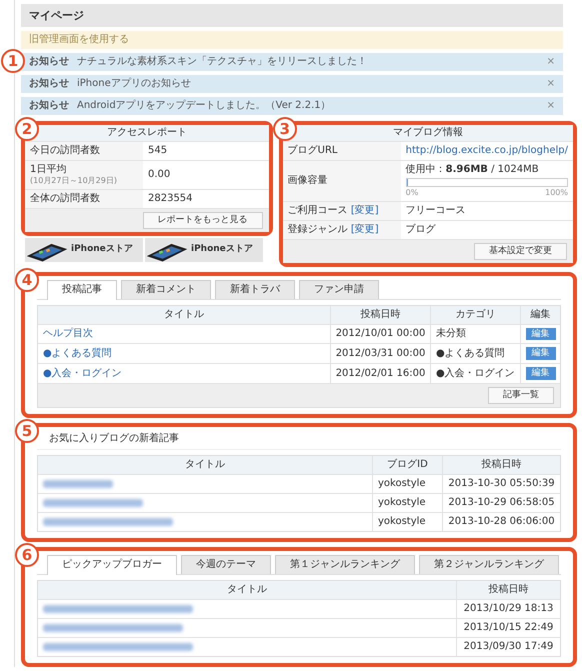  Describe the element at coordinates (166, 289) in the screenshot. I see `tab: 新着コメント` at that location.